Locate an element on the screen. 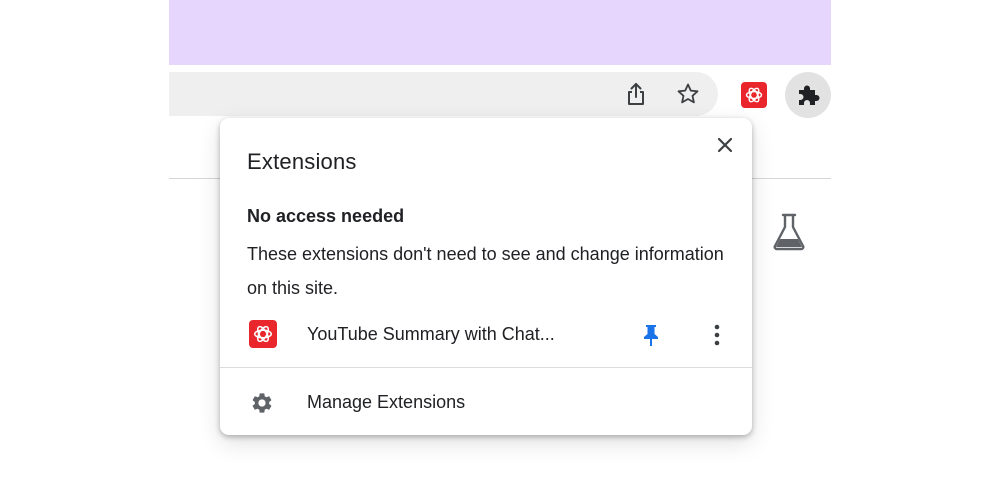  flask-icon is located at coordinates (789, 232).